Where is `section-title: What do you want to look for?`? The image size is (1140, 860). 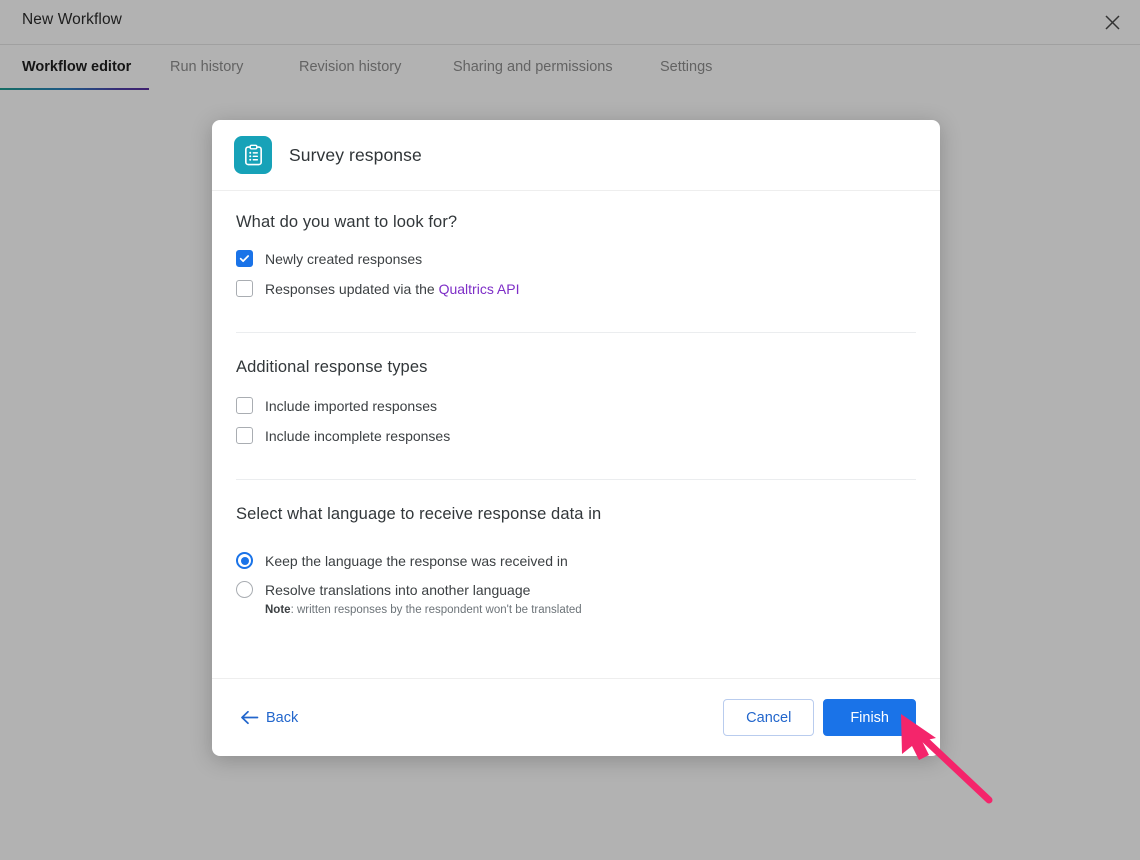 section-title: What do you want to look for? is located at coordinates (347, 222).